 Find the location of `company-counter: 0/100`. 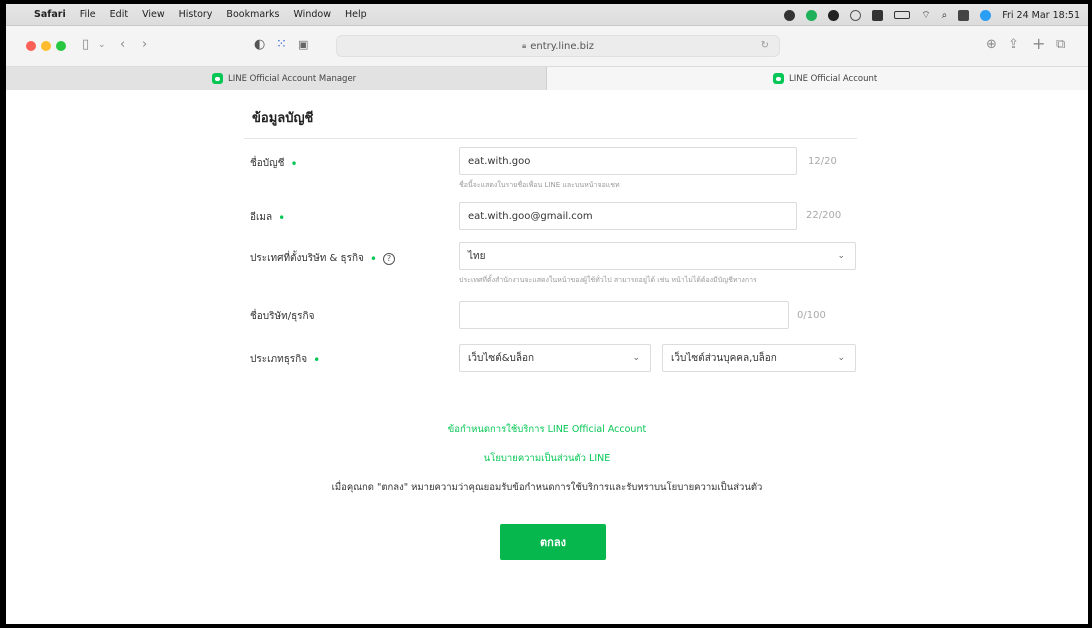

company-counter: 0/100 is located at coordinates (811, 315).